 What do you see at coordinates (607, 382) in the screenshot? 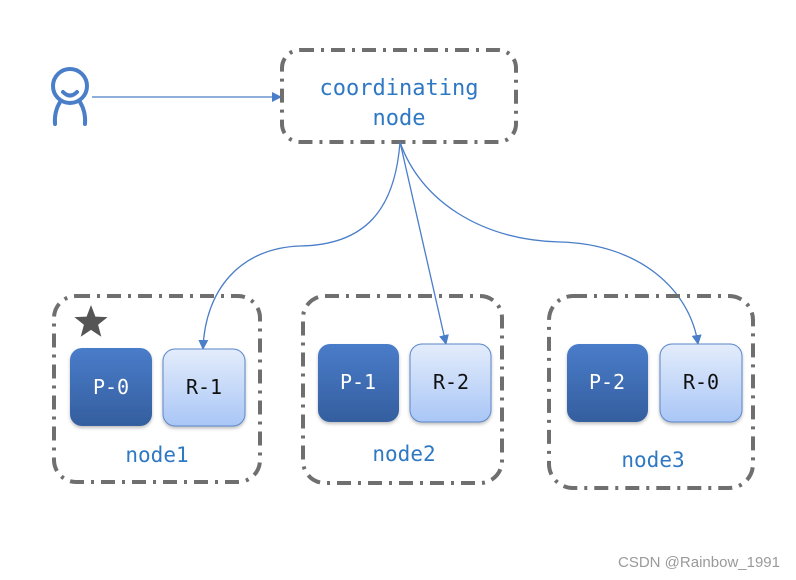
I see `node3-primary-label: P-2` at bounding box center [607, 382].